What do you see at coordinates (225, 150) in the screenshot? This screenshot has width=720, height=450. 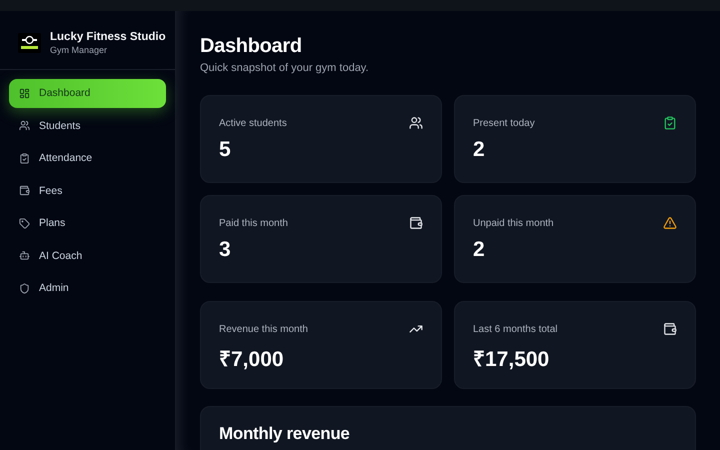 I see `stat-value: 5` at bounding box center [225, 150].